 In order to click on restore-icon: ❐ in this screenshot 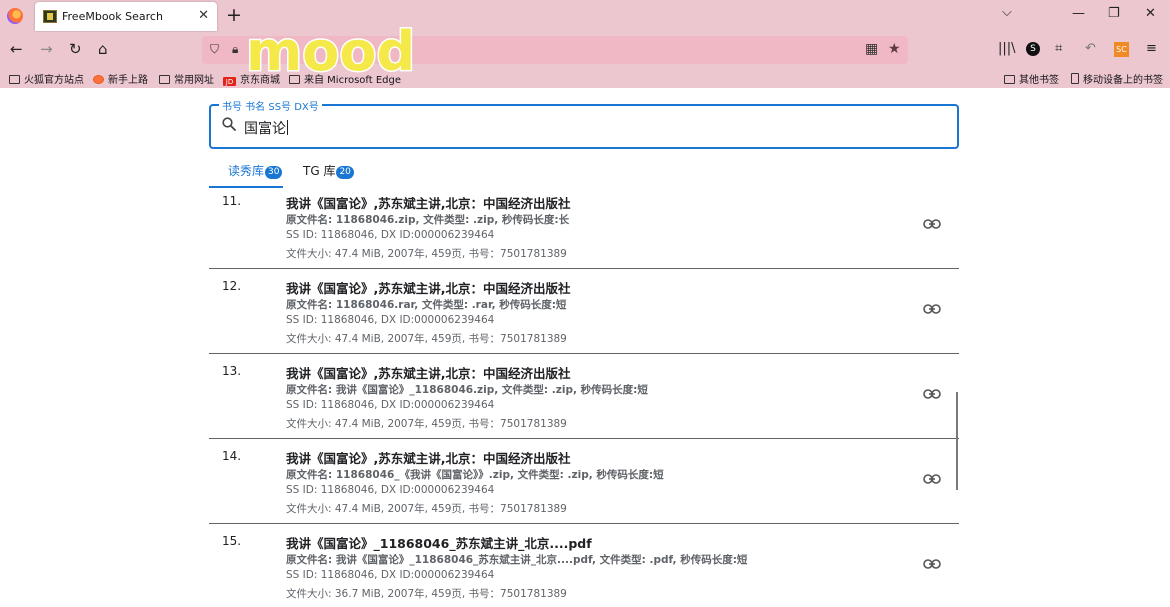, I will do `click(1114, 13)`.